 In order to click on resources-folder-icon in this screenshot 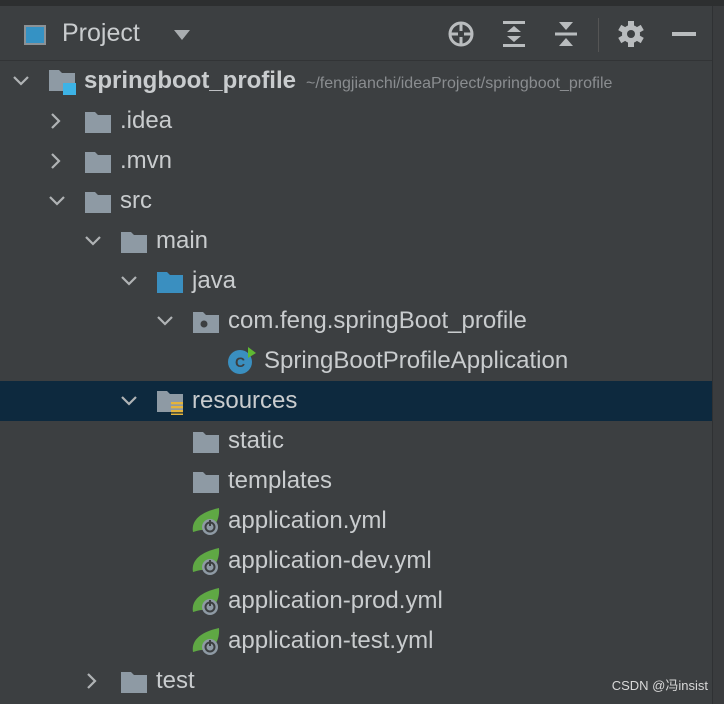, I will do `click(170, 402)`.